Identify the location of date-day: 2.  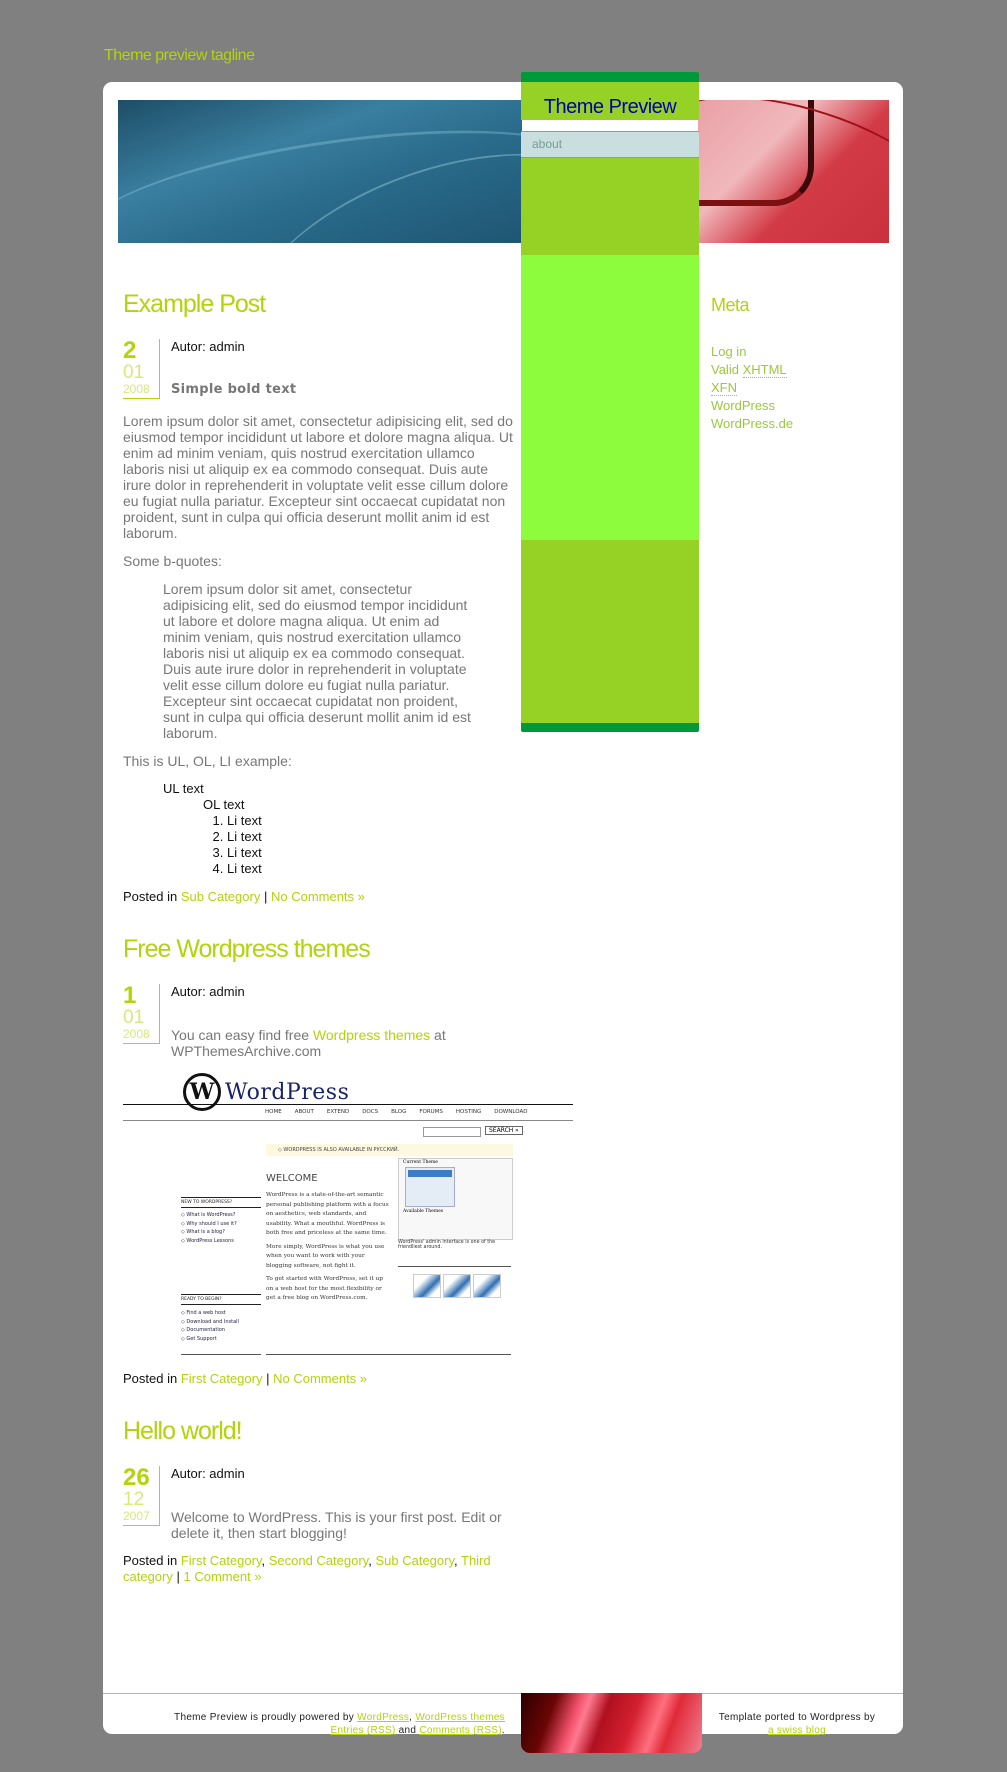
(130, 350).